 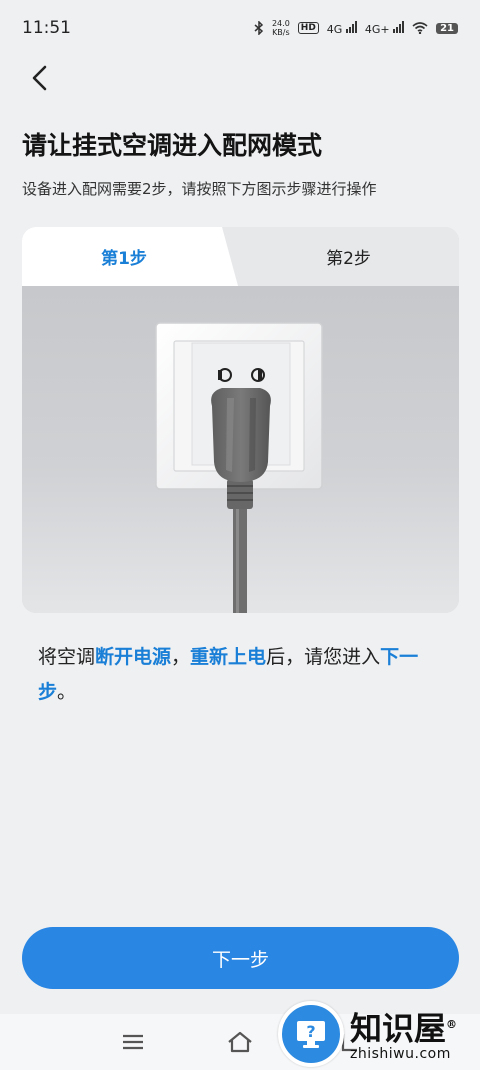 What do you see at coordinates (280, 28) in the screenshot?
I see `net-speed: 24.0 KB/s` at bounding box center [280, 28].